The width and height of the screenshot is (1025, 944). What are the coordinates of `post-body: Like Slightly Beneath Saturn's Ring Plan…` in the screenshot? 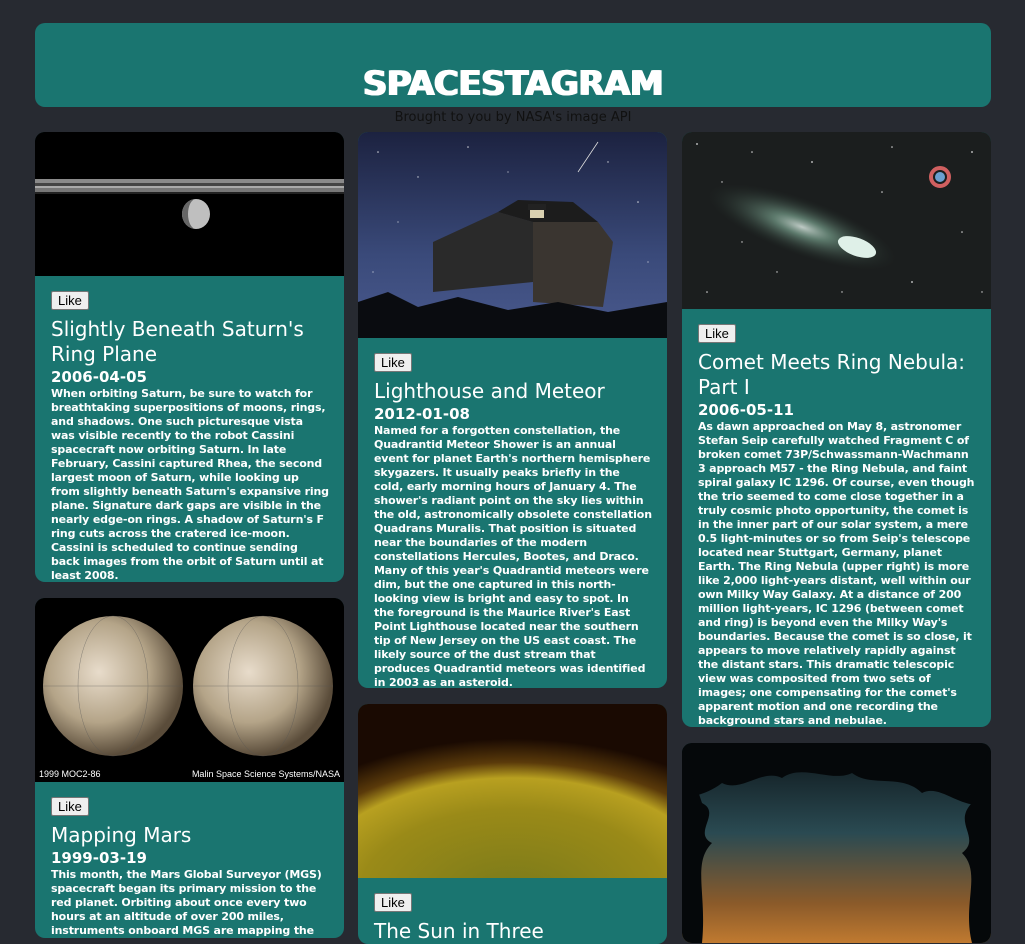 It's located at (189, 429).